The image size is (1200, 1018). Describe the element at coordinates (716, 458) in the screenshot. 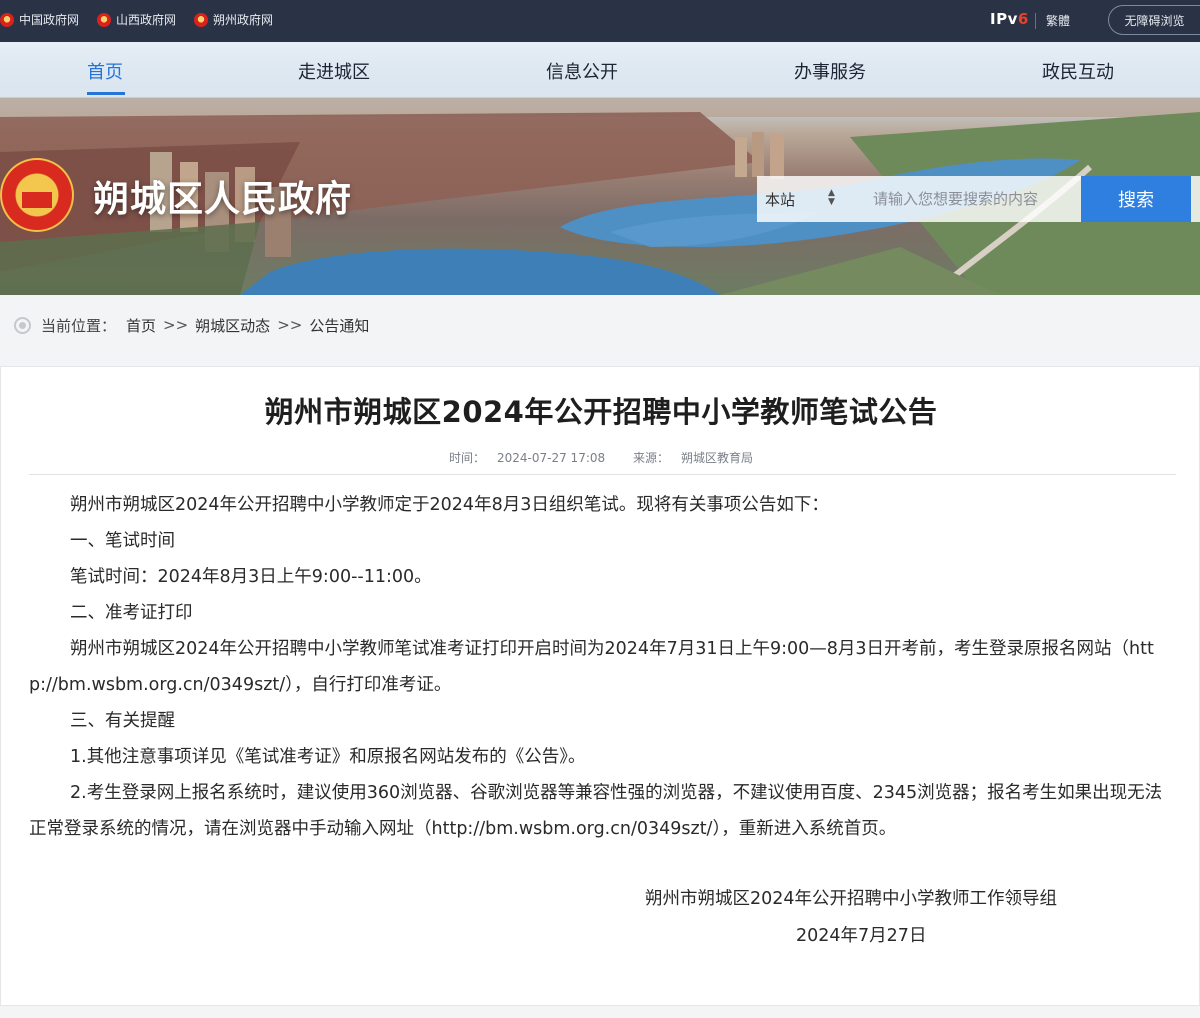

I see `article-source: 朔城区教育局` at that location.